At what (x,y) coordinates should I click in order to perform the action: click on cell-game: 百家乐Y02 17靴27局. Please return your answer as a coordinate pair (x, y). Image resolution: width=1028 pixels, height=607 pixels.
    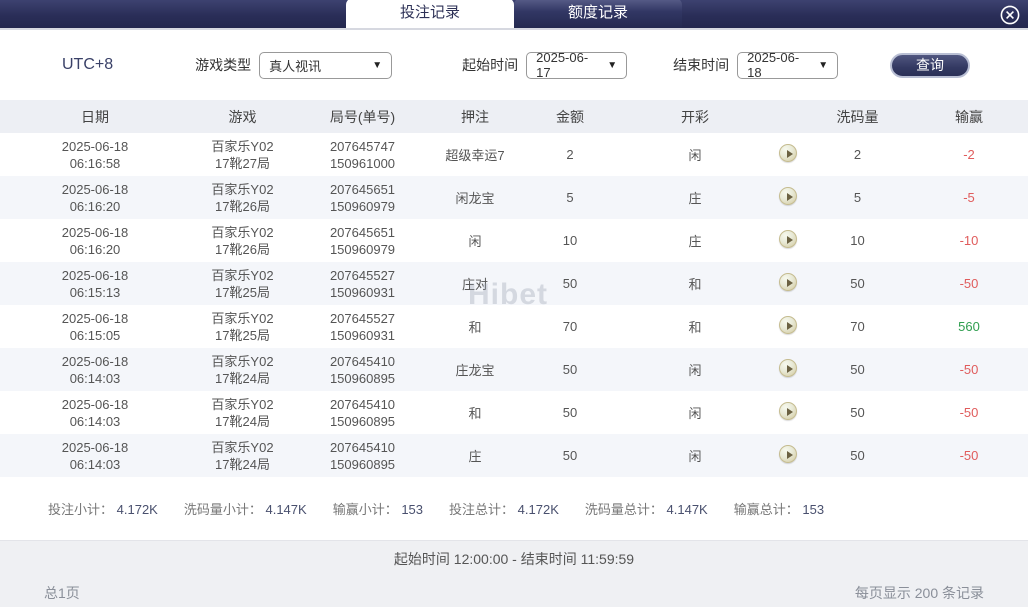
    Looking at the image, I should click on (242, 154).